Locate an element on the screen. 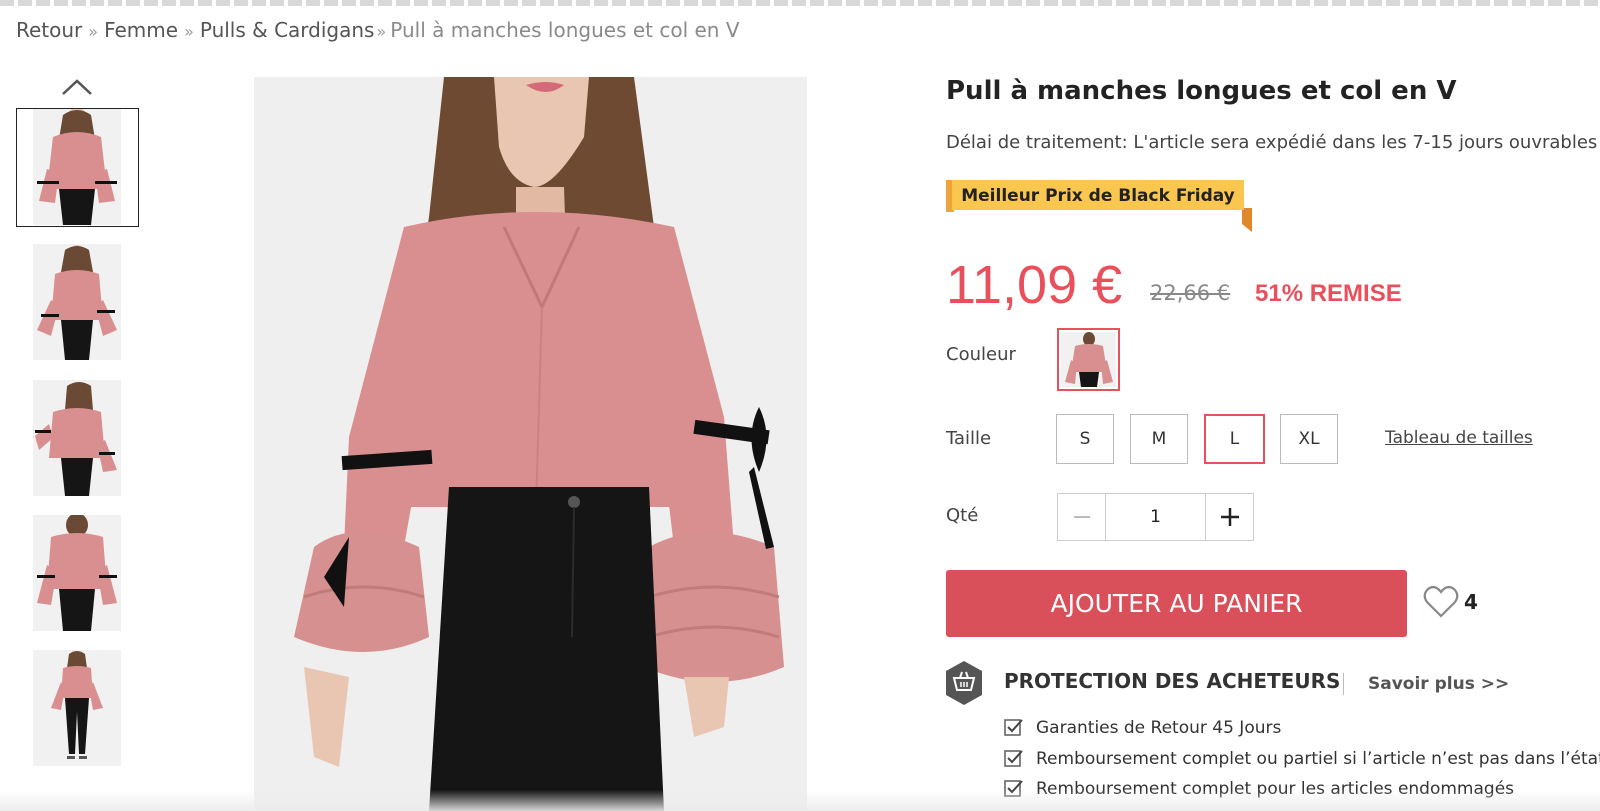 The image size is (1600, 811). wishlist-count: 4 is located at coordinates (1471, 602).